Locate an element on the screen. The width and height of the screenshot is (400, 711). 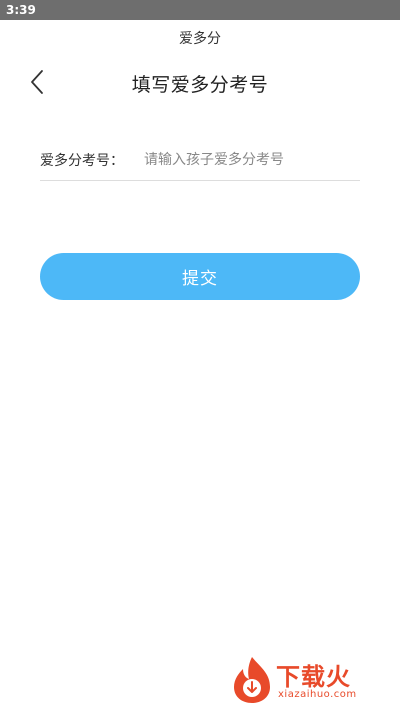
page-title: 填写爱多分考号 is located at coordinates (200, 85).